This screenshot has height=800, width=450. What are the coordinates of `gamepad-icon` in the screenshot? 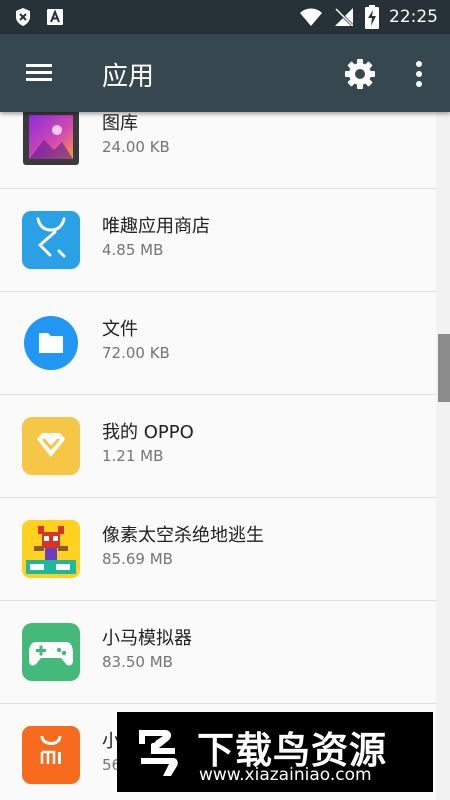 It's located at (51, 652).